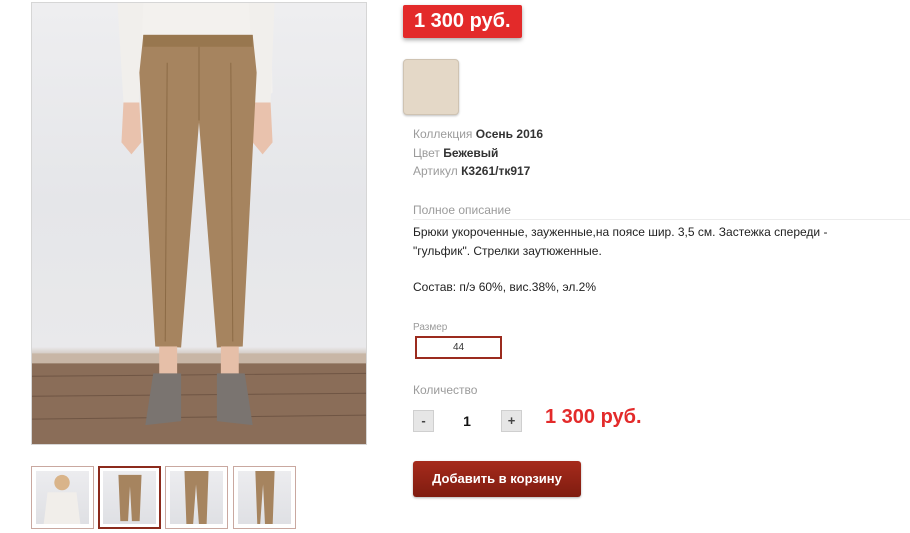 The image size is (910, 533). I want to click on description-divider, so click(661, 219).